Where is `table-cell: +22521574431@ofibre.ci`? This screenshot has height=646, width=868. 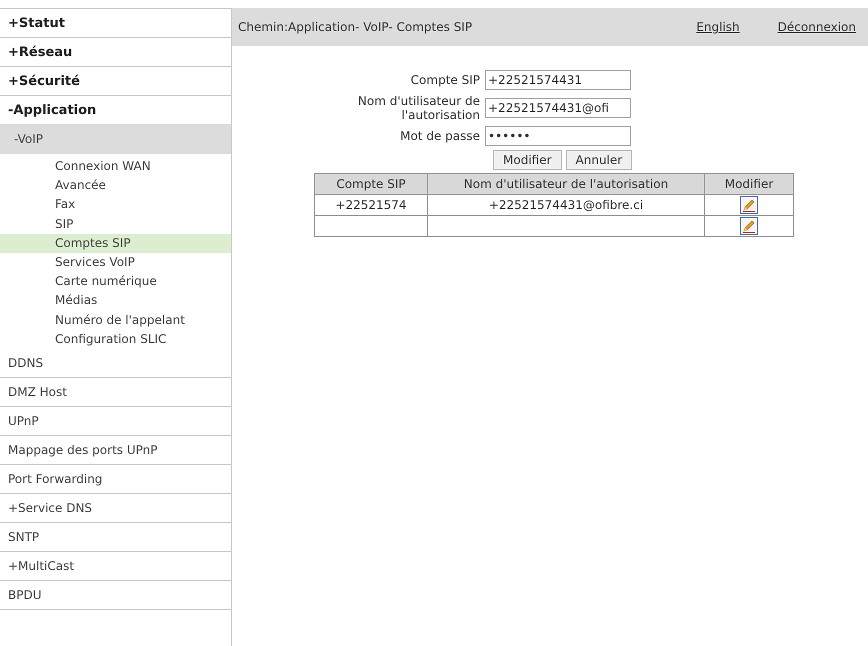
table-cell: +22521574431@ofibre.ci is located at coordinates (566, 205).